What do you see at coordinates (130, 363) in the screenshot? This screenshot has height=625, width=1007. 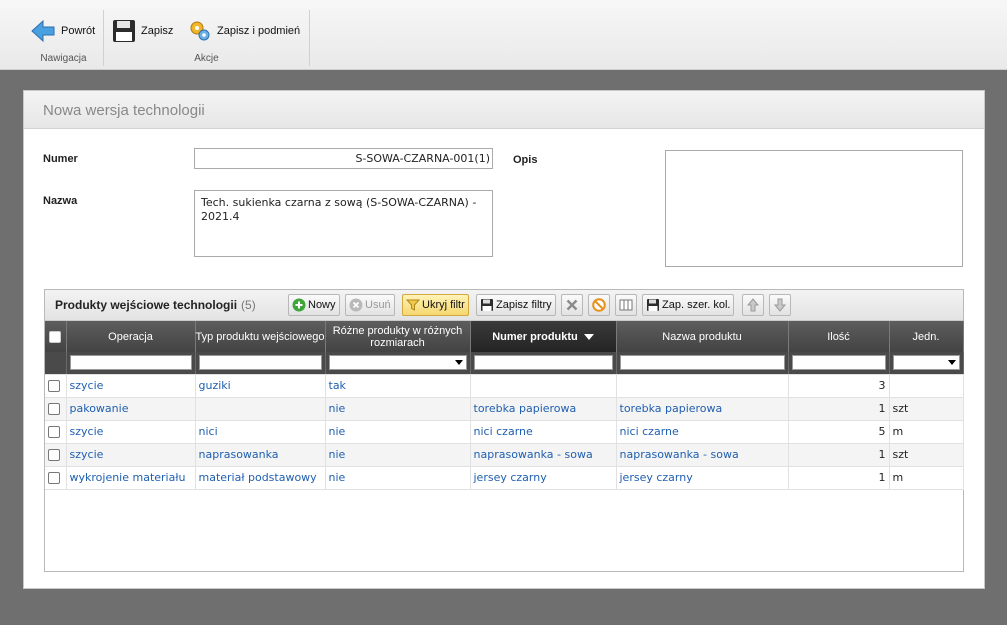 I see `filter-operation-input` at bounding box center [130, 363].